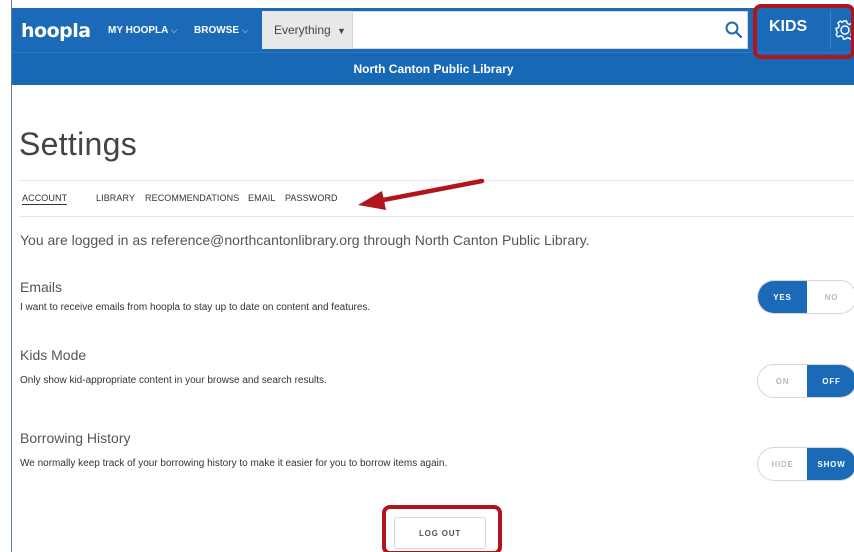  Describe the element at coordinates (436, 216) in the screenshot. I see `divider` at that location.